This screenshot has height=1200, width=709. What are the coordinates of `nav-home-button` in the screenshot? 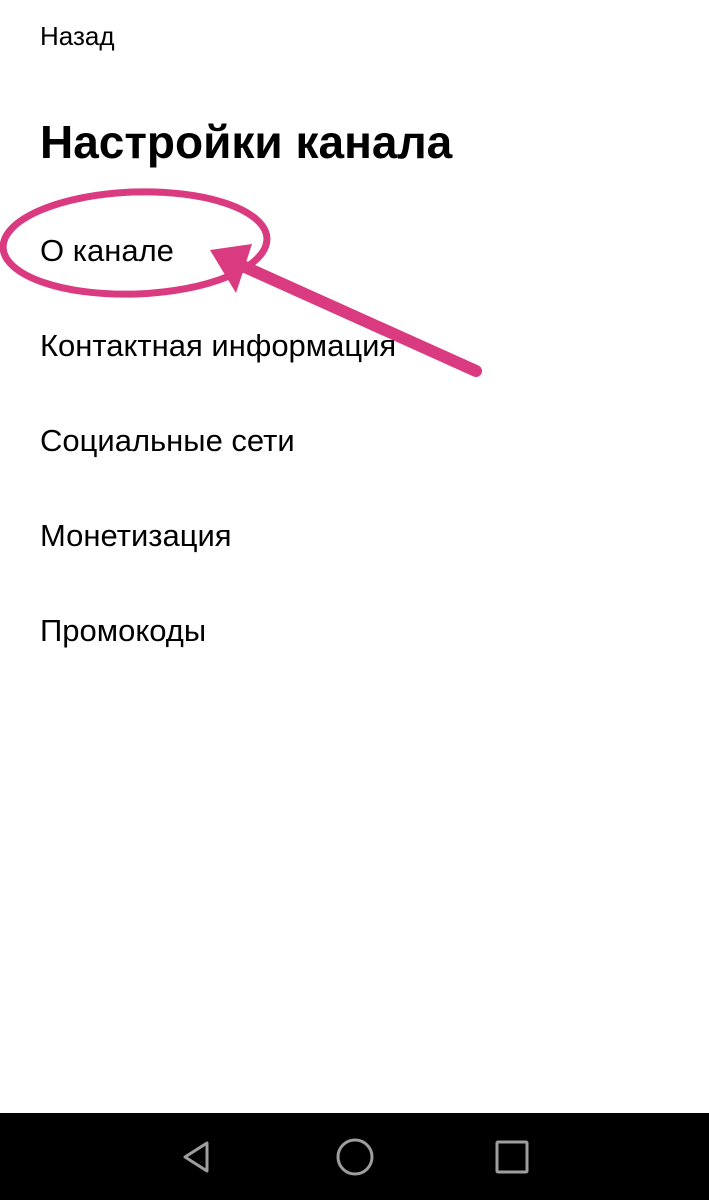 It's located at (355, 1156).